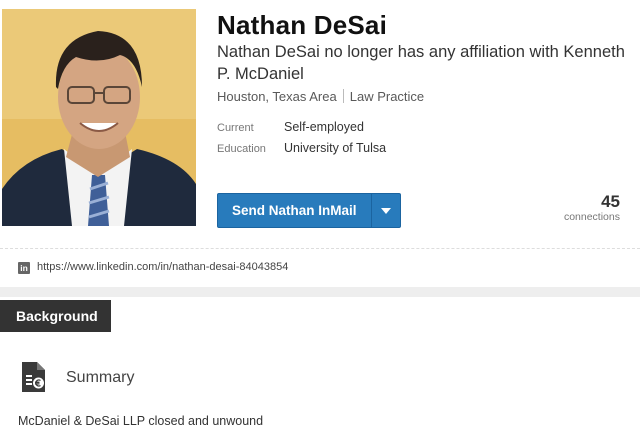  Describe the element at coordinates (335, 148) in the screenshot. I see `education-value: University of Tulsa` at that location.